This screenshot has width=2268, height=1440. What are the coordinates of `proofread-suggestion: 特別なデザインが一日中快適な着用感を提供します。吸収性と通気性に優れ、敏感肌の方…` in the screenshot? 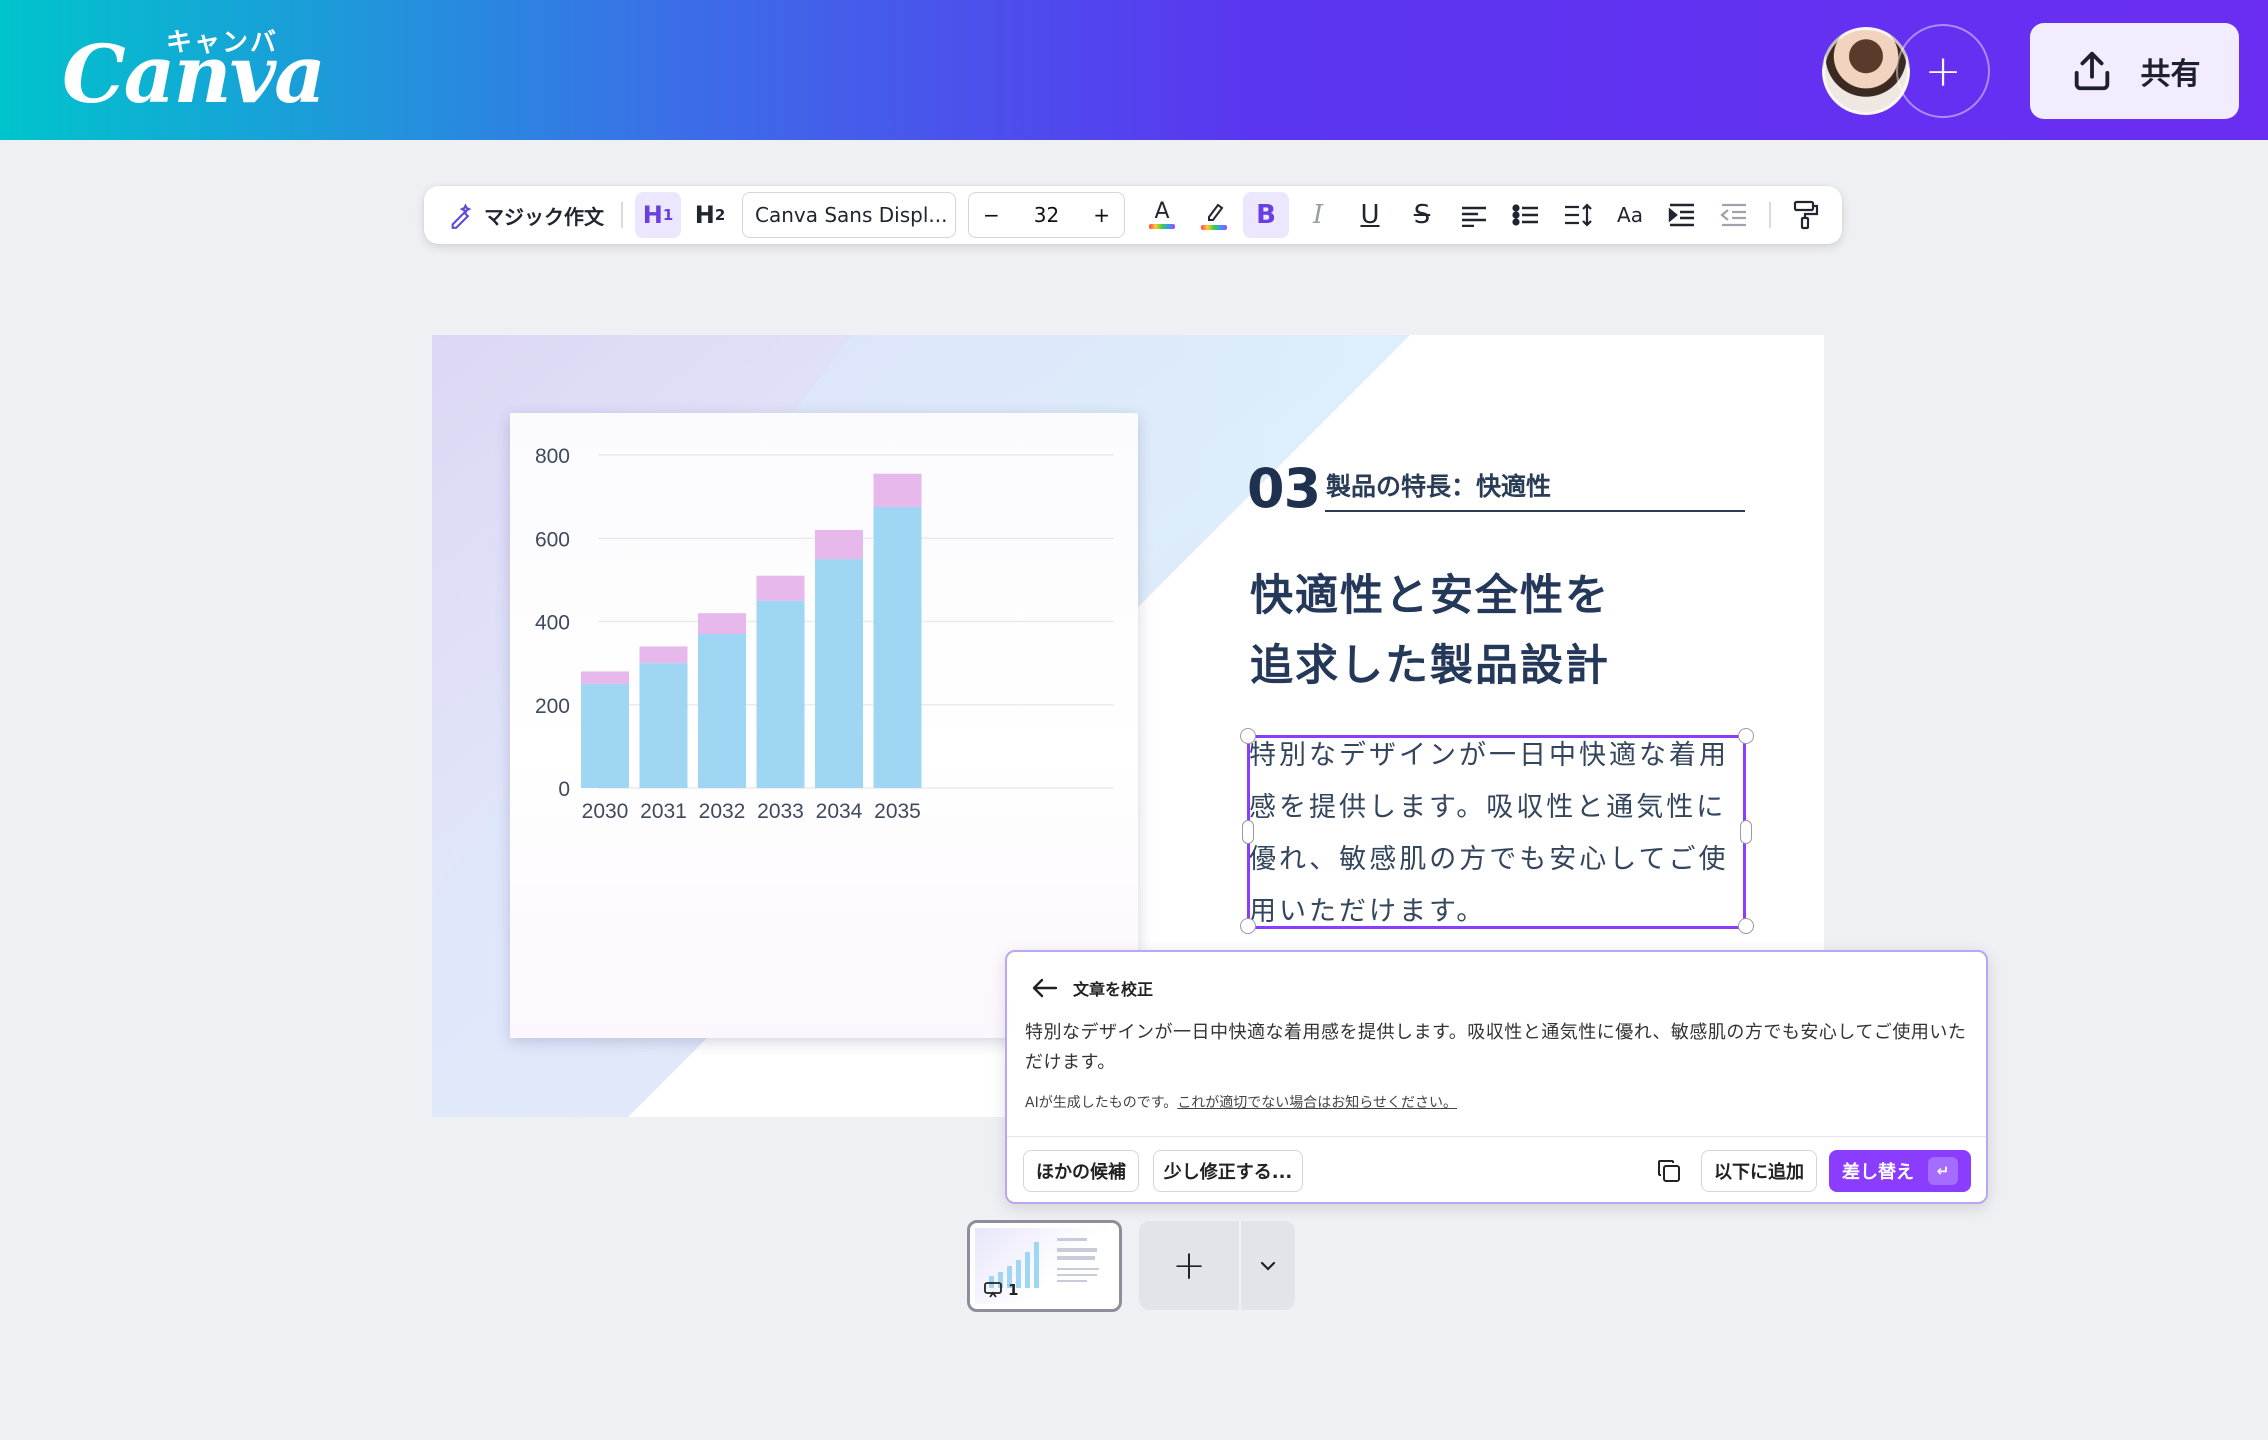 It's located at (1496, 1047).